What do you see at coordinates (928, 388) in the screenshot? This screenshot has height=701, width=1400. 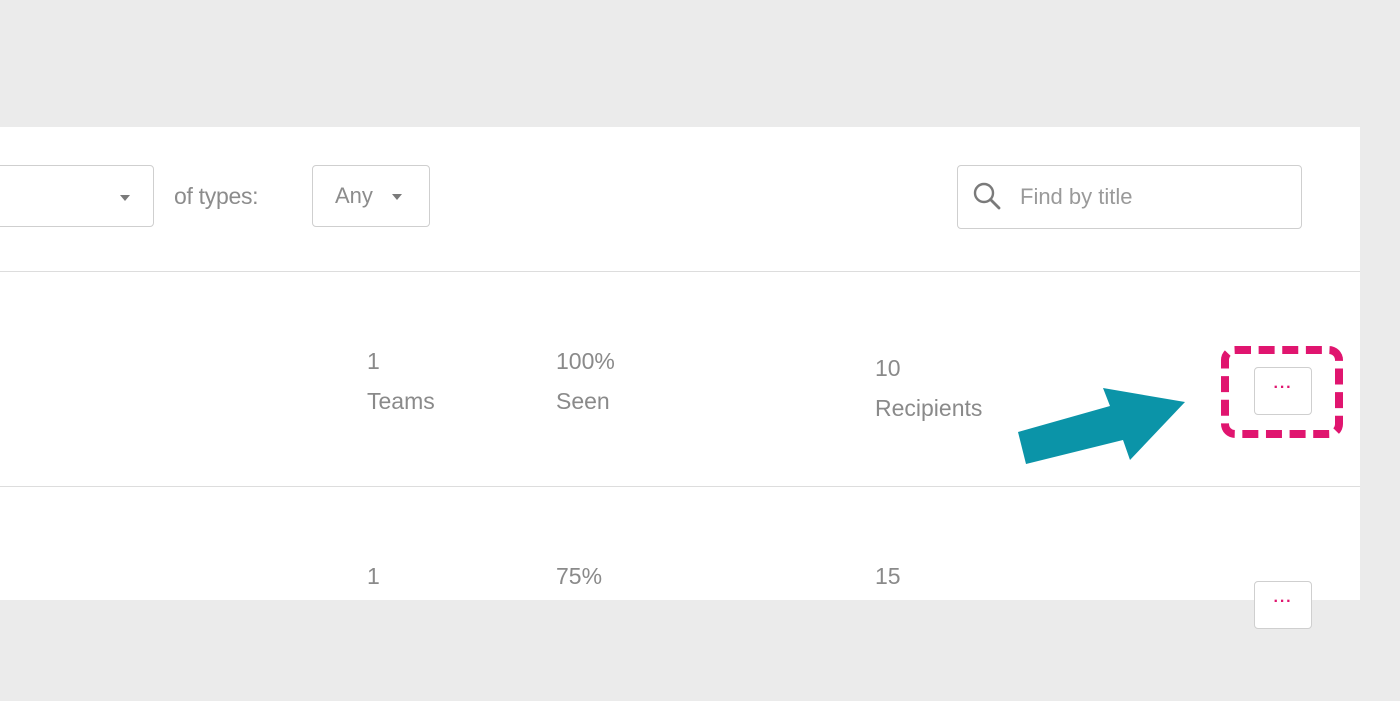 I see `recipients-stat: 10 Recipients` at bounding box center [928, 388].